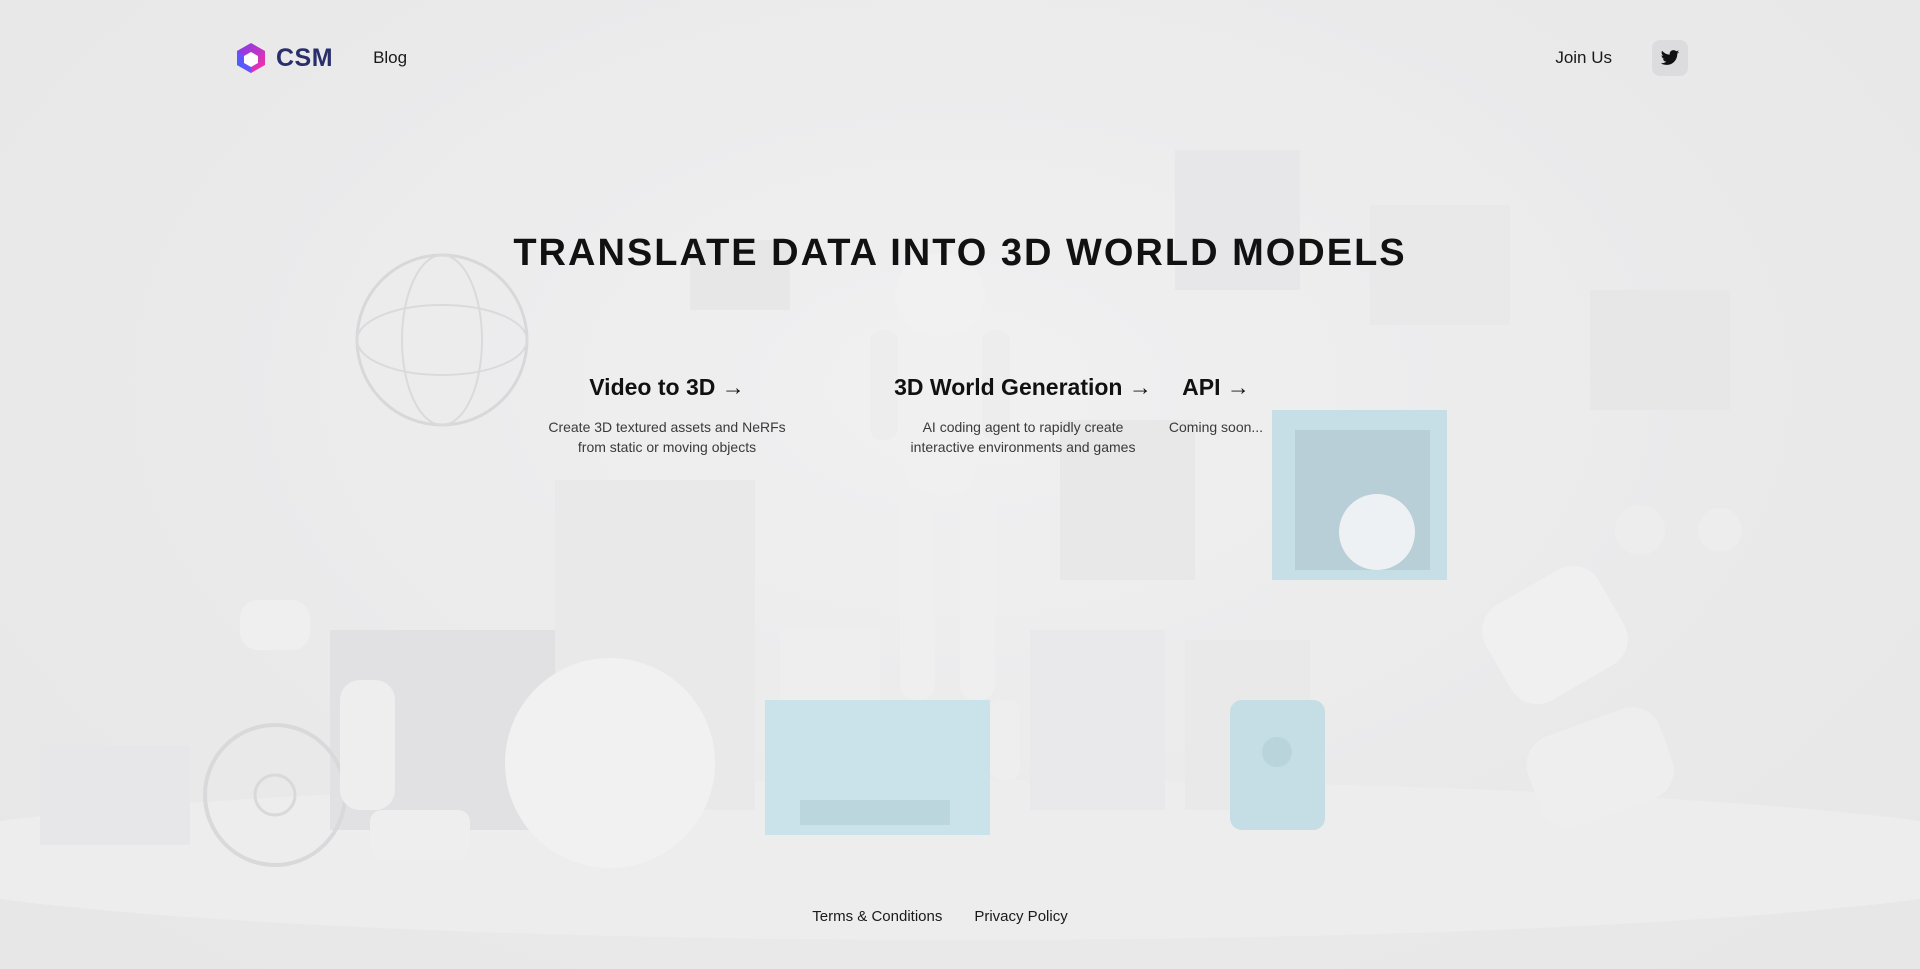 The width and height of the screenshot is (1920, 969). I want to click on join-us-link: Join Us, so click(1583, 58).